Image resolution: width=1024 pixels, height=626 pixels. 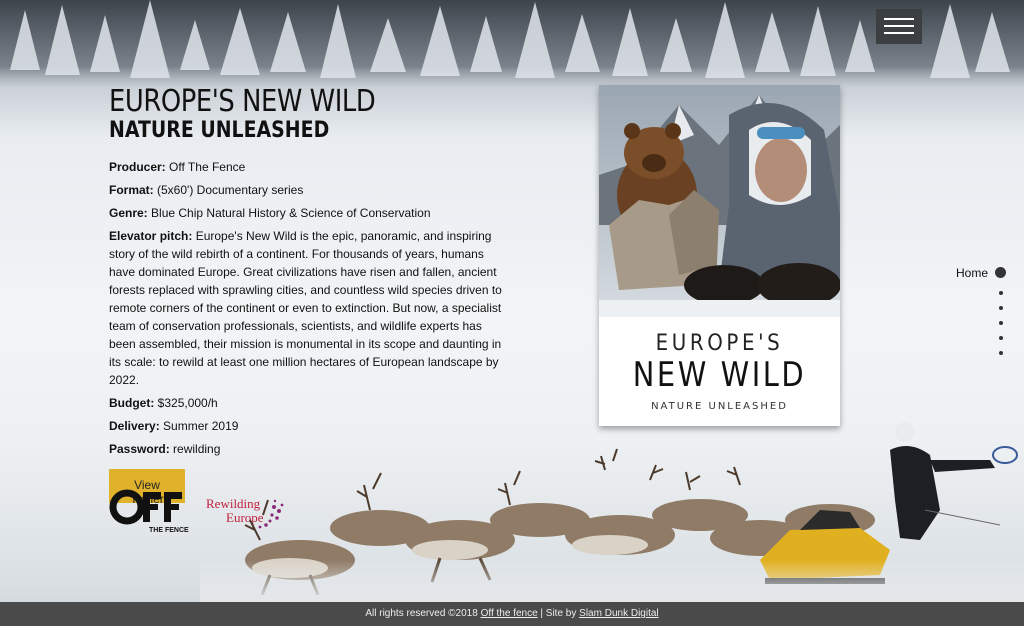 What do you see at coordinates (423, 613) in the screenshot?
I see `footer-copyright: All rights reserved ©2018` at bounding box center [423, 613].